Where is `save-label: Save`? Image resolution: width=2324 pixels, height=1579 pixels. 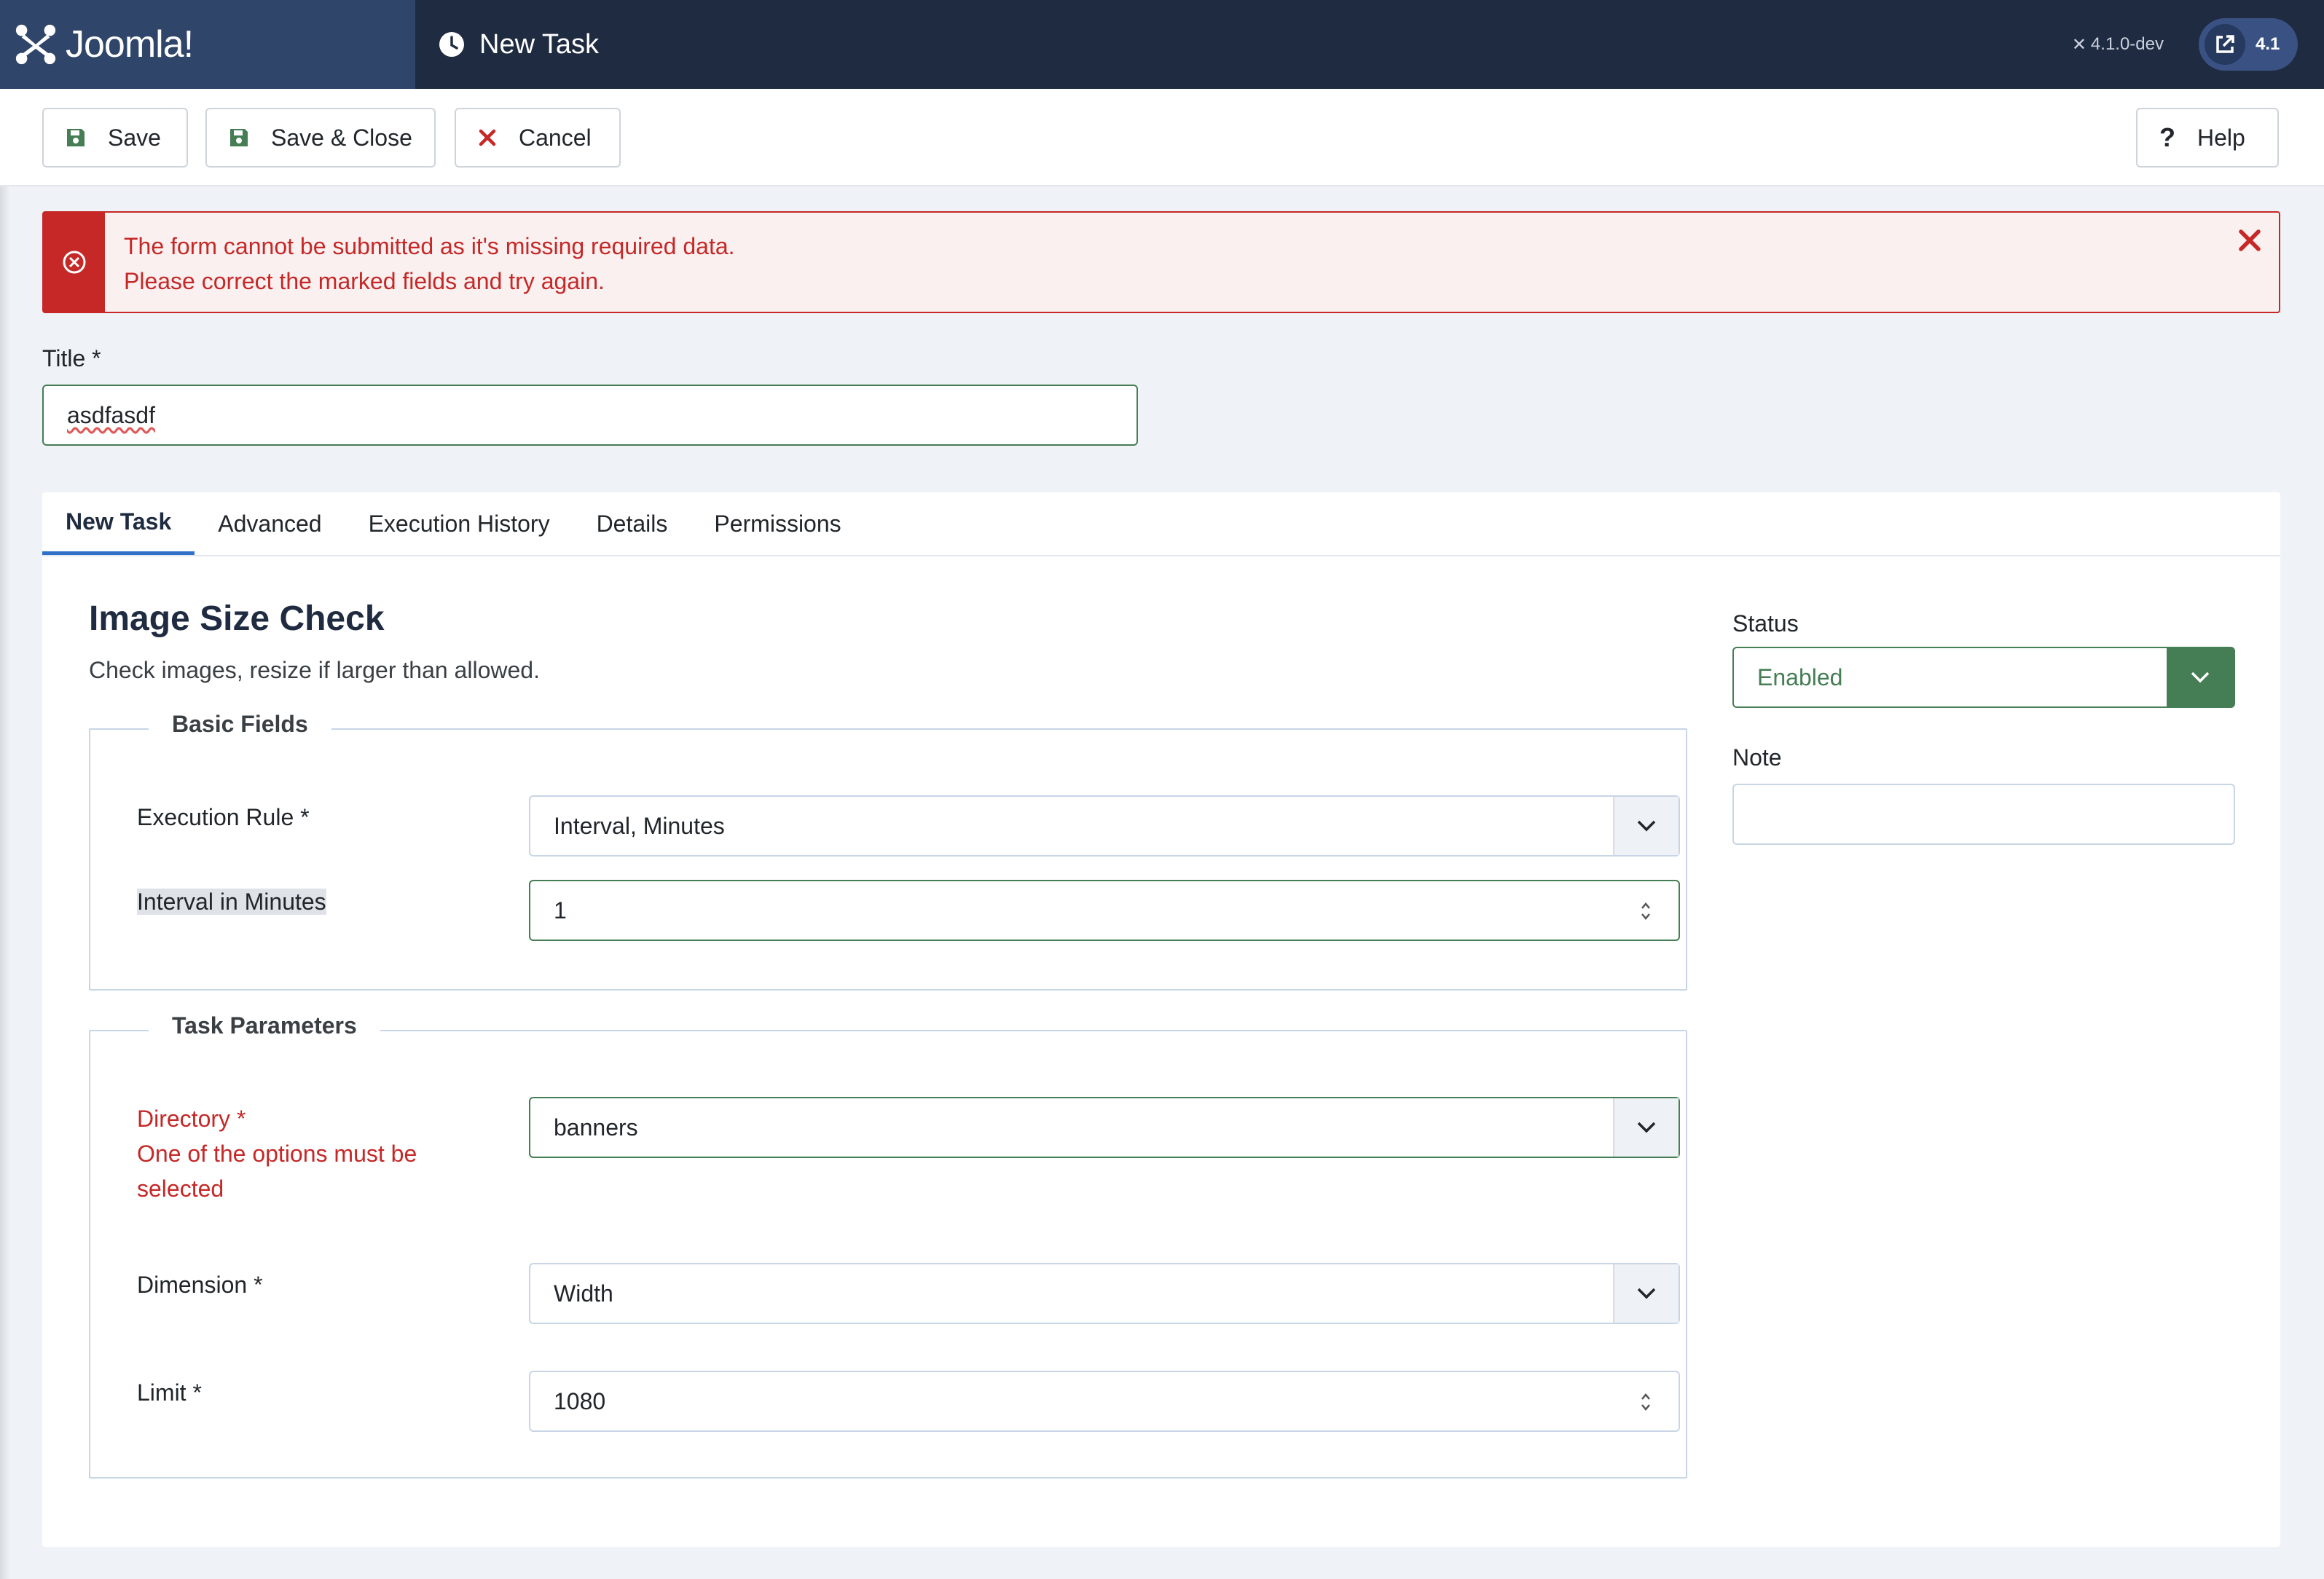
save-label: Save is located at coordinates (134, 137).